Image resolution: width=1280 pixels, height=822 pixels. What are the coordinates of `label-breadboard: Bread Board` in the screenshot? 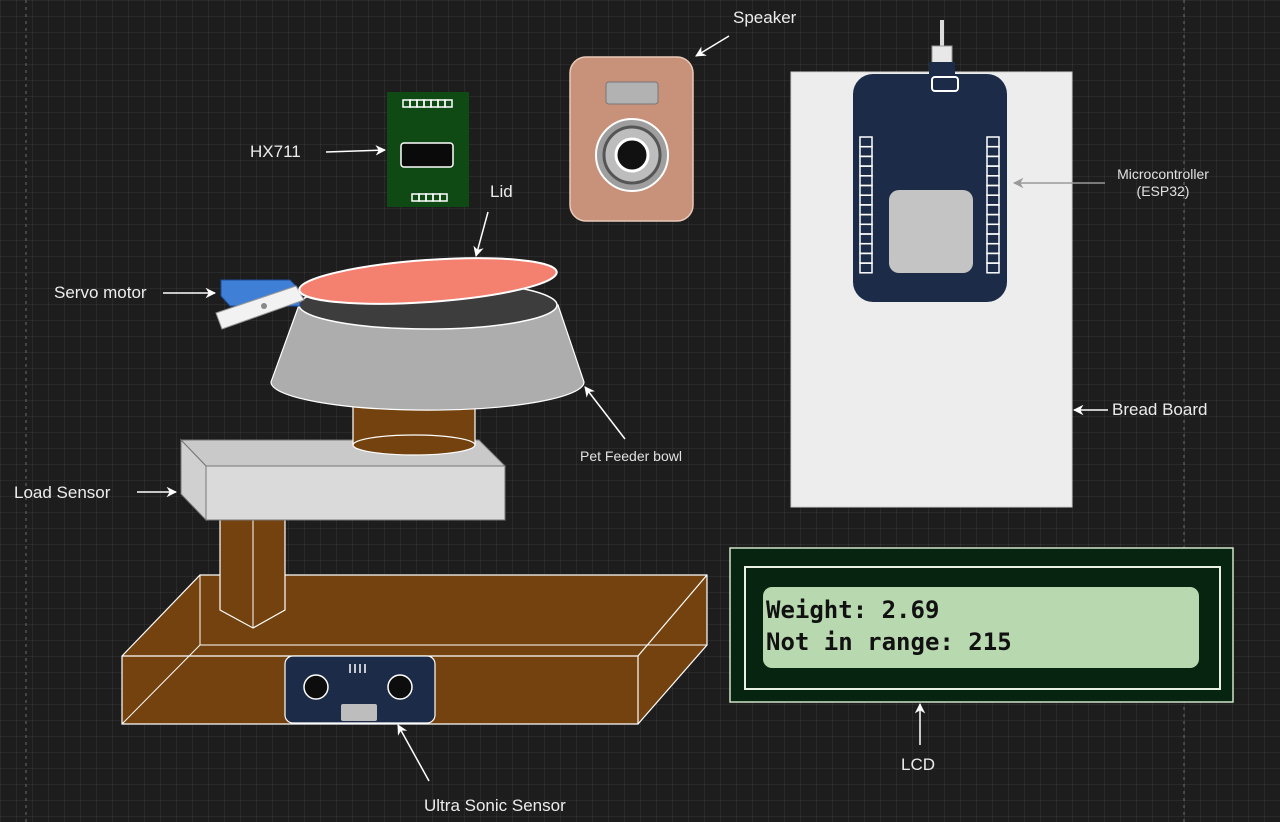 It's located at (1160, 409).